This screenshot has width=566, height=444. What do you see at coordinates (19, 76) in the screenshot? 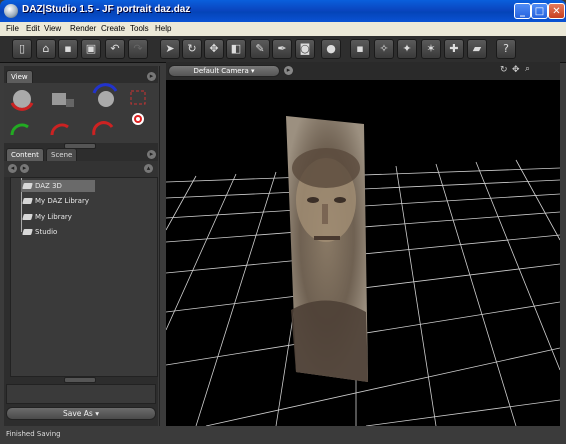
I see `tab-view: View` at bounding box center [19, 76].